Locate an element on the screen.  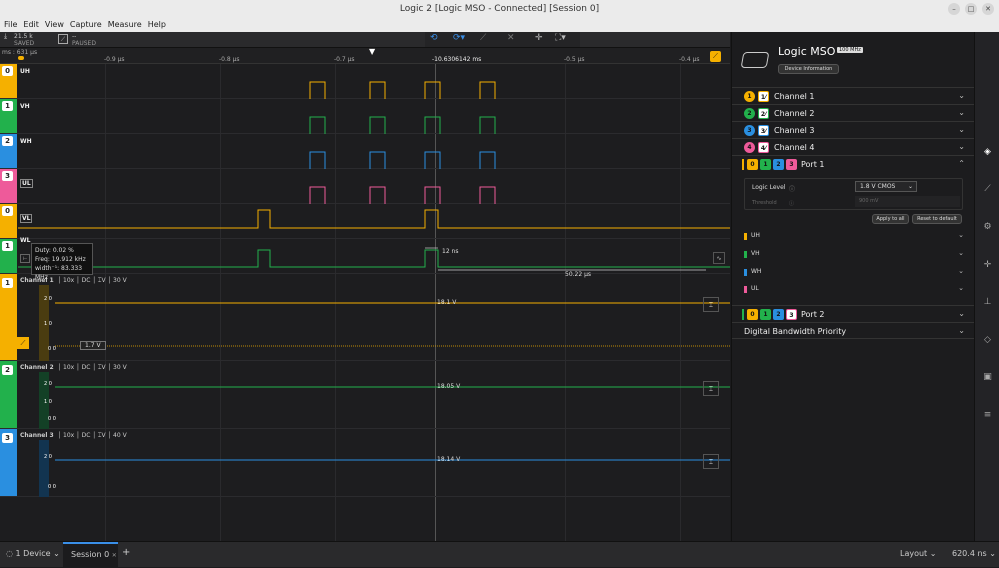
trigger-edge-icon: ⟋ is located at coordinates (23, 343).